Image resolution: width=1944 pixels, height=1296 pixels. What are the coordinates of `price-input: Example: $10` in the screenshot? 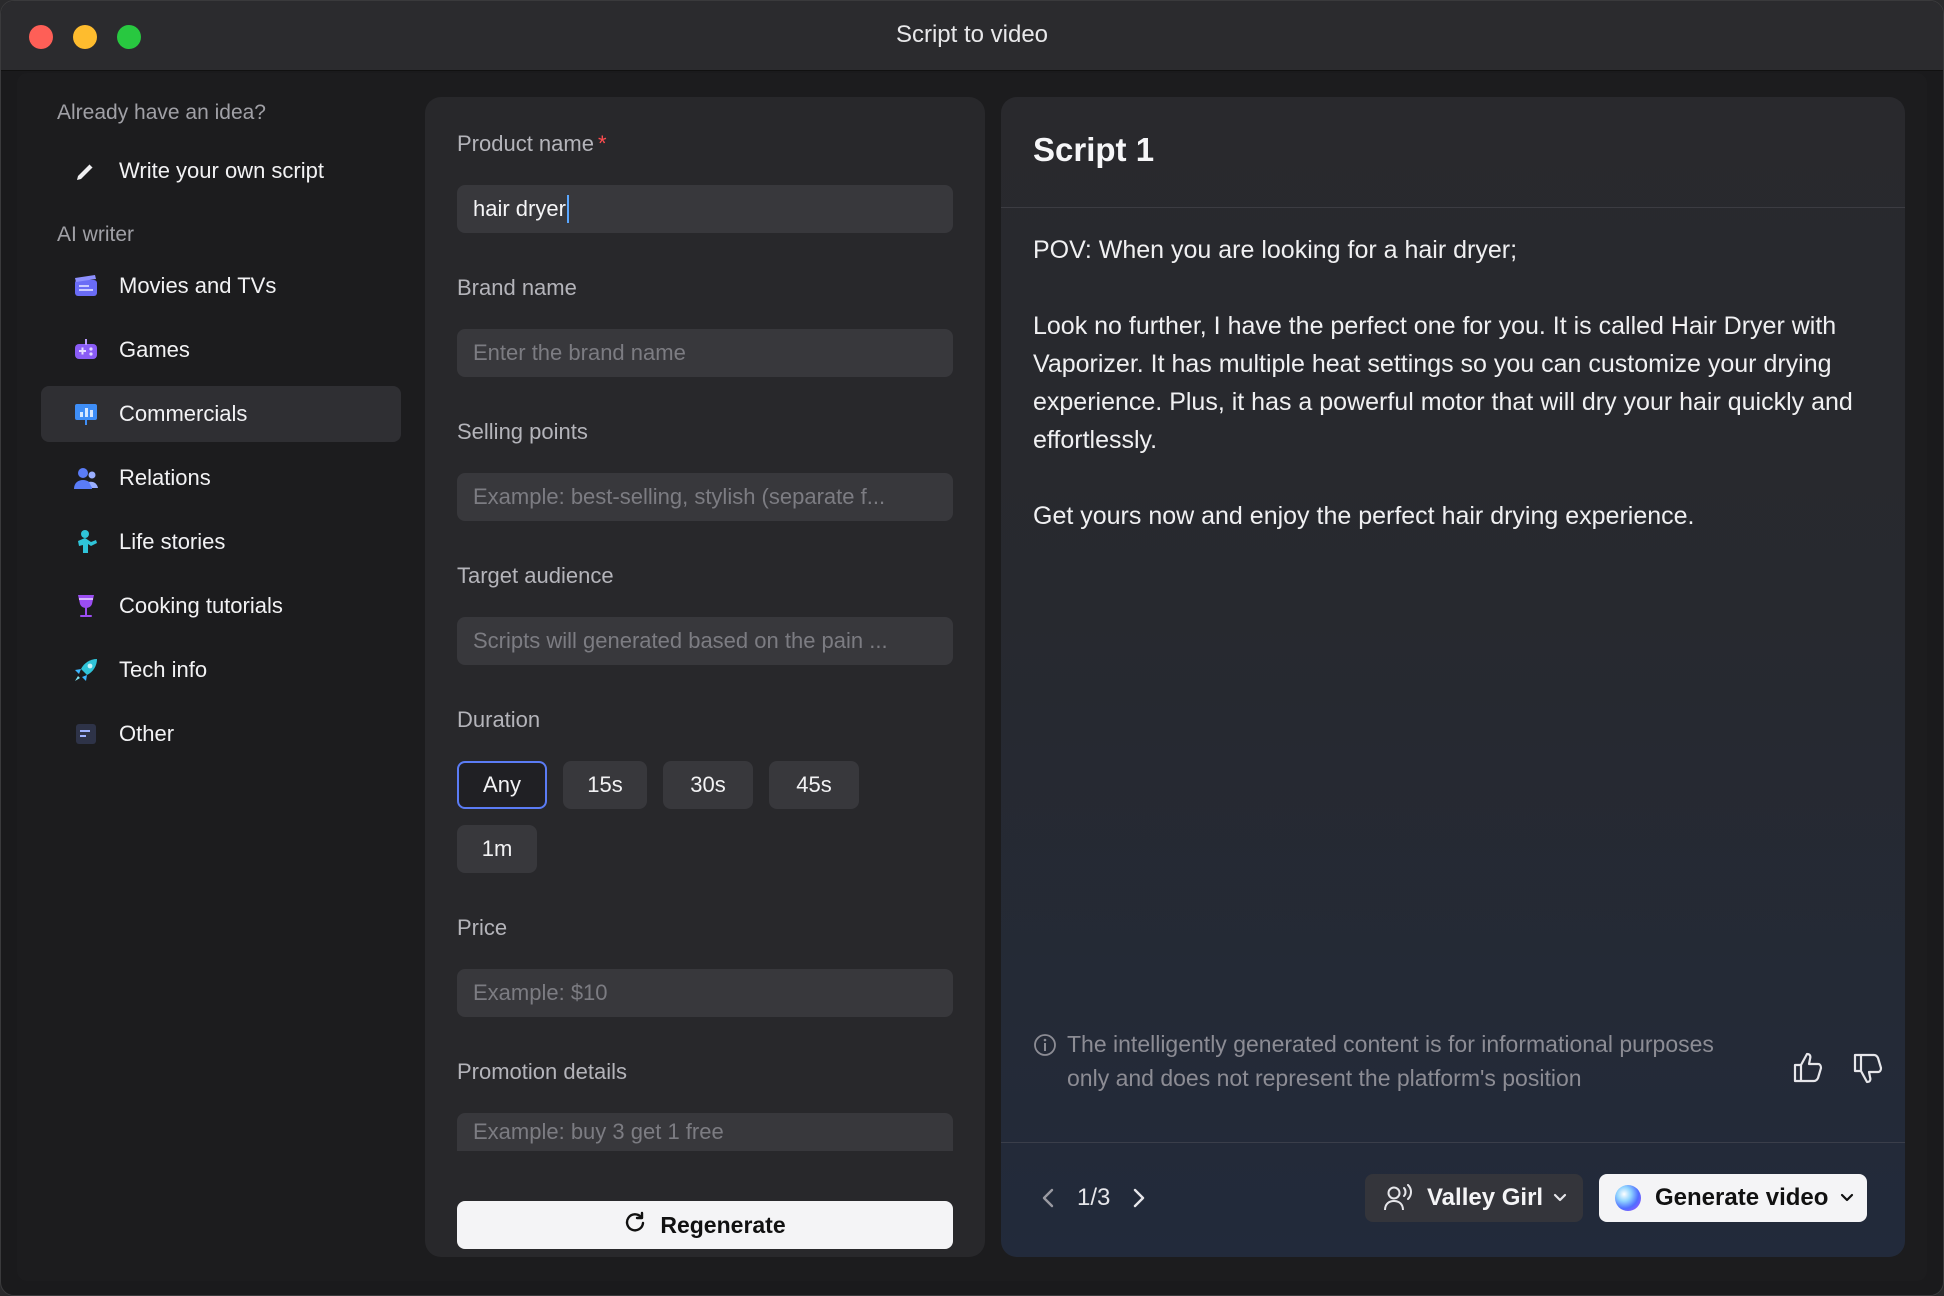 It's located at (705, 993).